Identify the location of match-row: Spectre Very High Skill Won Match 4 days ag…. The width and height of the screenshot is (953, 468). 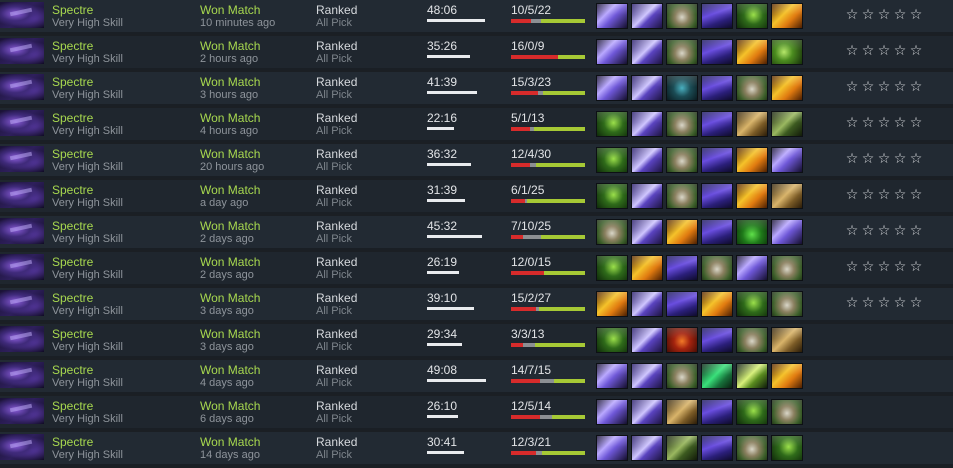
(476, 377).